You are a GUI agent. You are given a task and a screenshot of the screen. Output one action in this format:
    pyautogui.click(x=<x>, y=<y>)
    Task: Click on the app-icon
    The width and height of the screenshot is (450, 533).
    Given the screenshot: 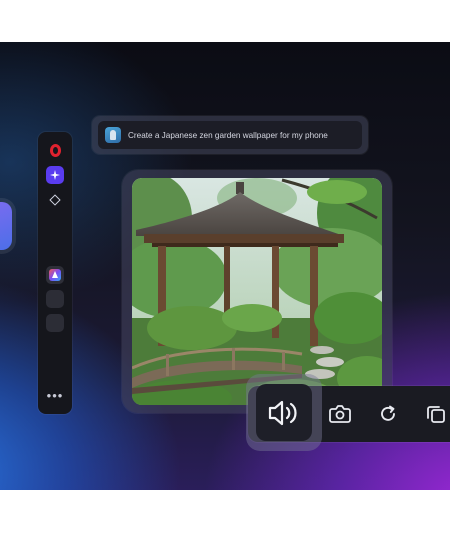 What is the action you would take?
    pyautogui.click(x=55, y=275)
    